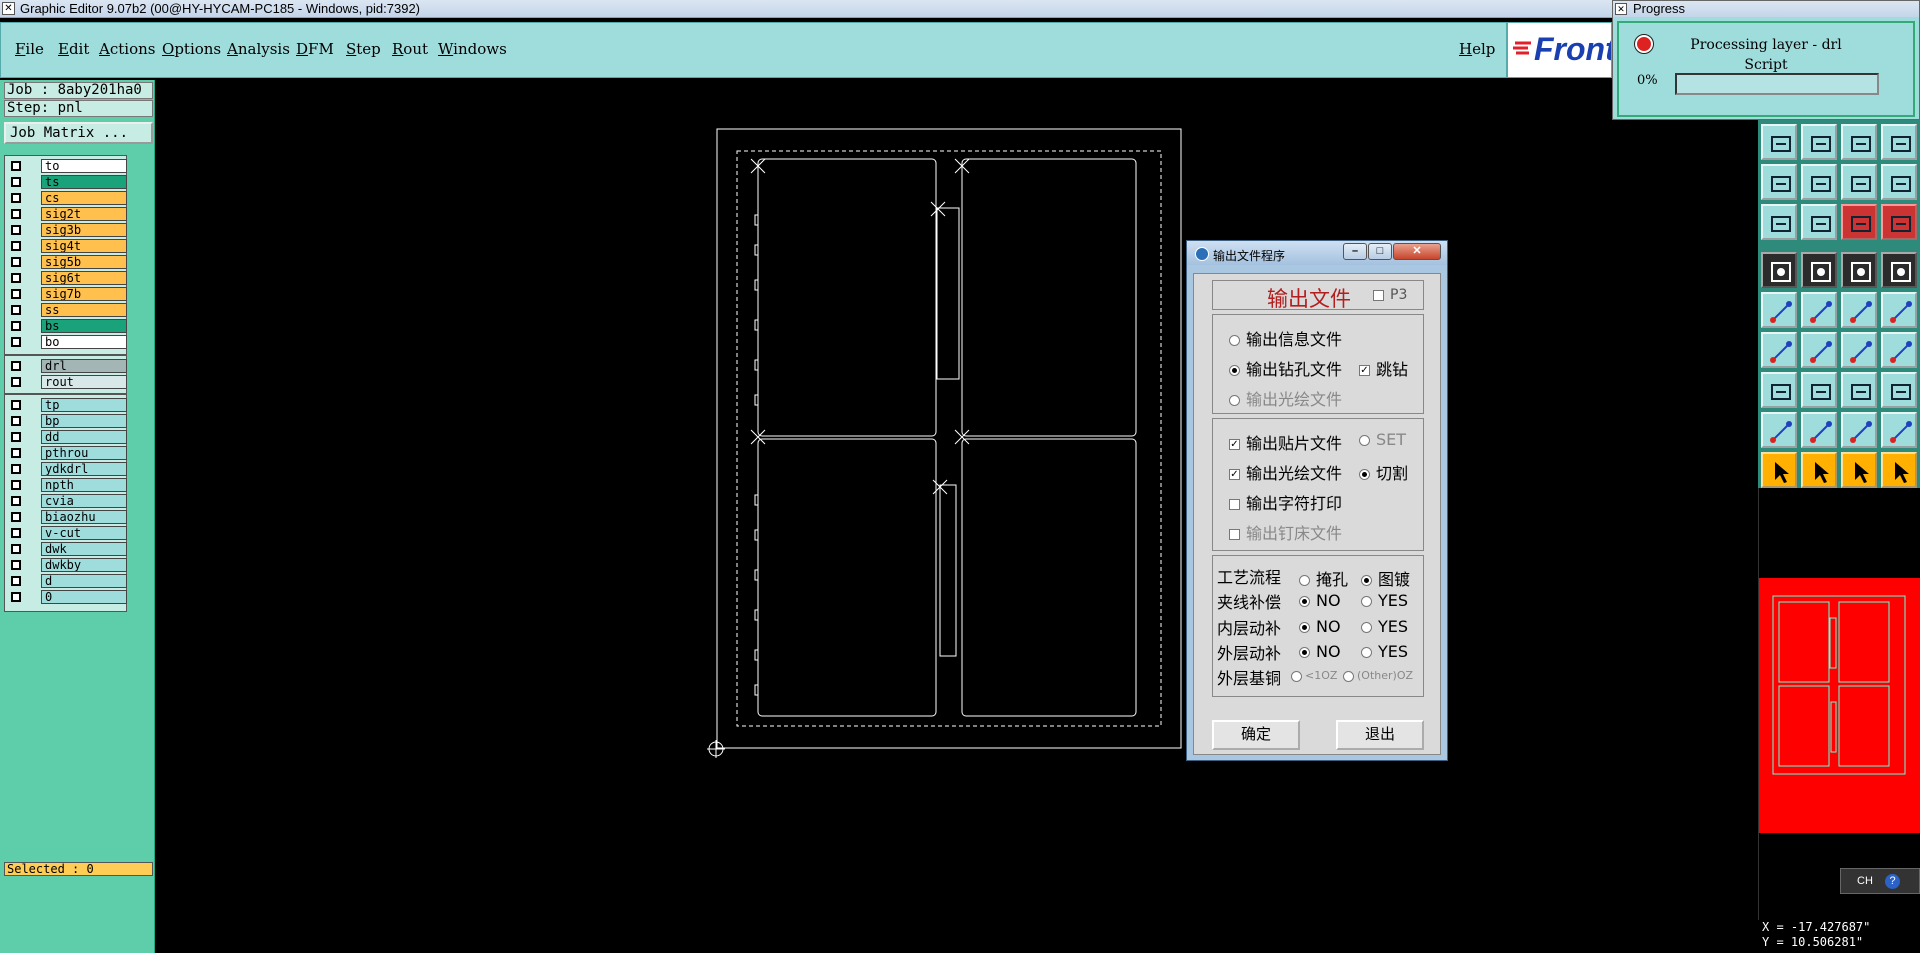  I want to click on layer-row: 0, so click(66, 597).